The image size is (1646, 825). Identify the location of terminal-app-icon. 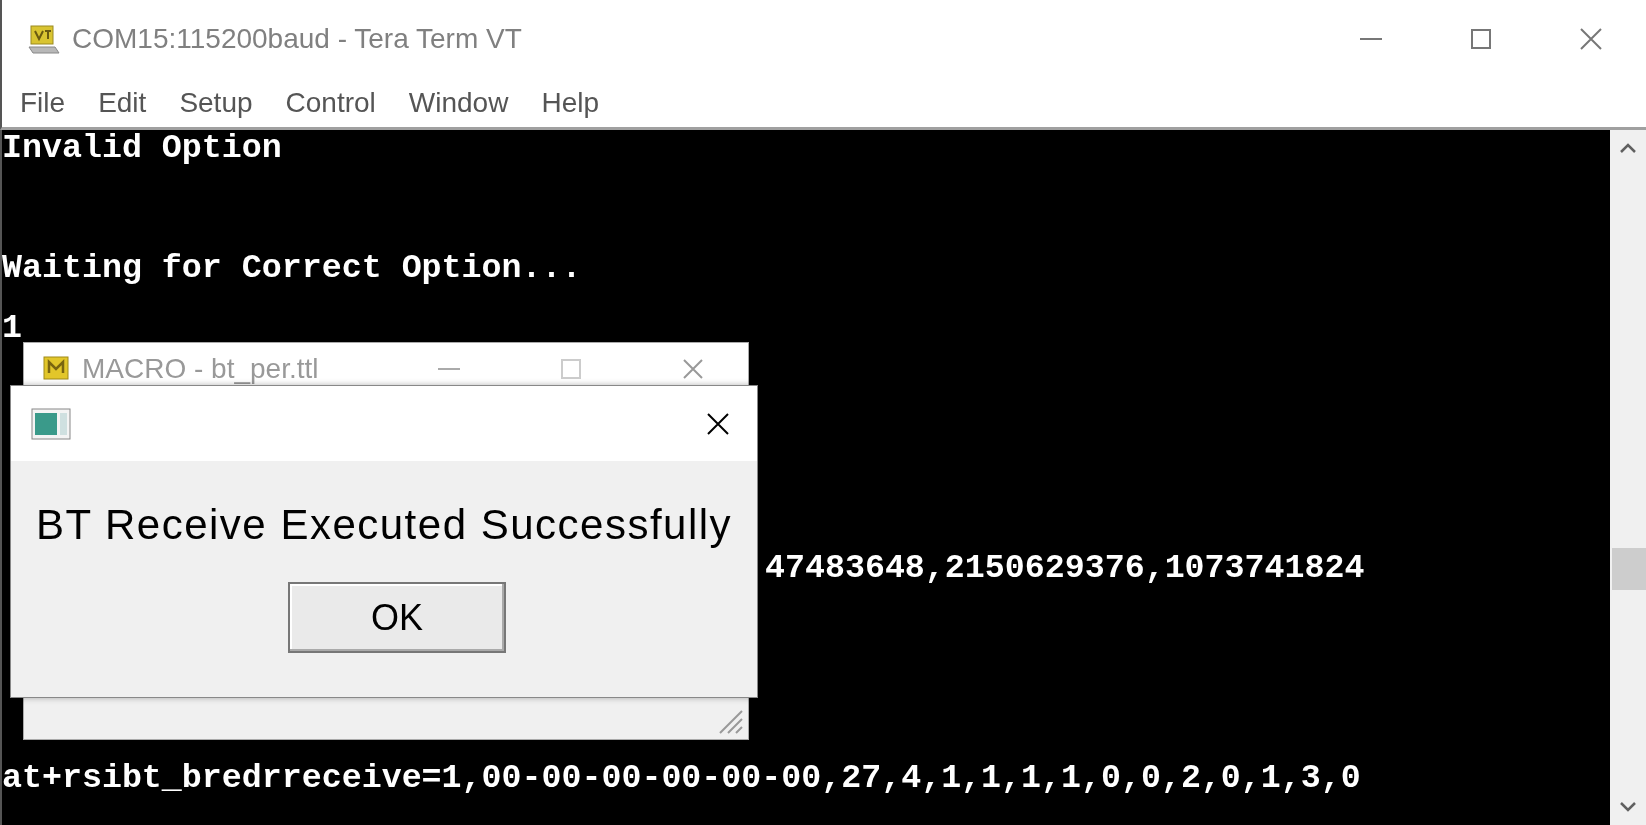
(44, 39).